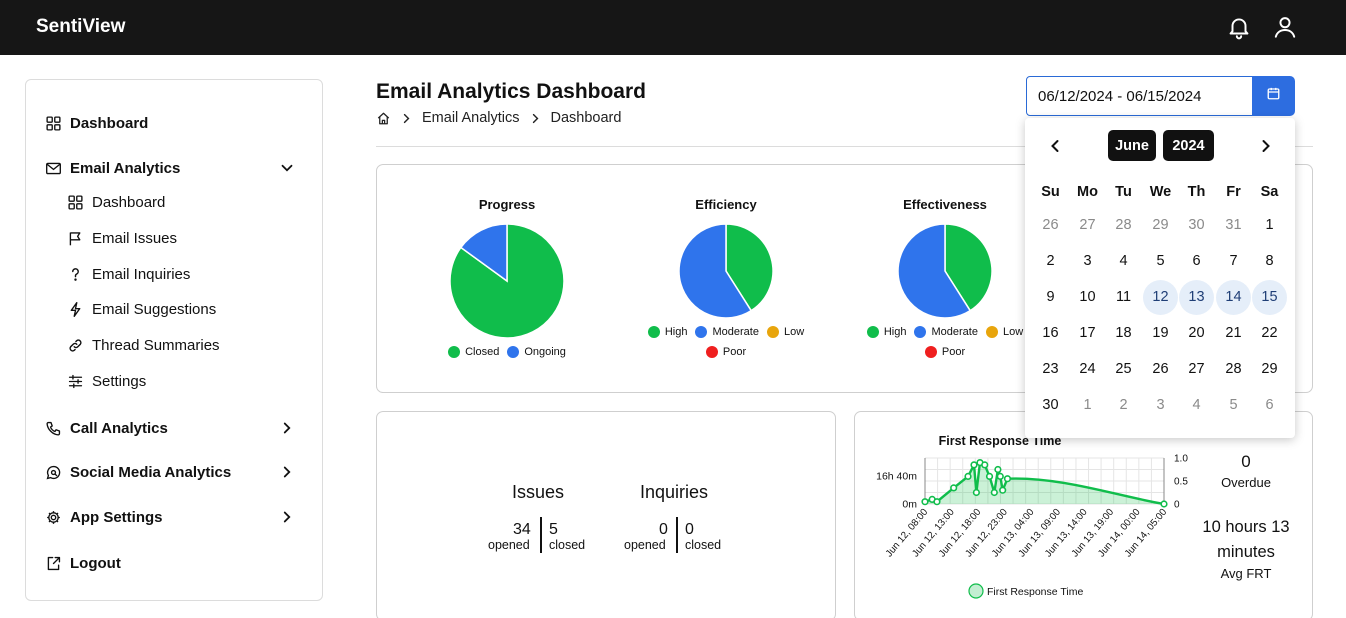  Describe the element at coordinates (1160, 192) in the screenshot. I see `weekday-header: We` at that location.